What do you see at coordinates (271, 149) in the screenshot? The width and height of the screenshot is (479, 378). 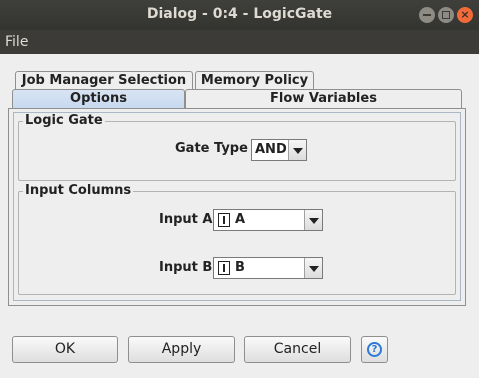 I see `gate-type-value: AND` at bounding box center [271, 149].